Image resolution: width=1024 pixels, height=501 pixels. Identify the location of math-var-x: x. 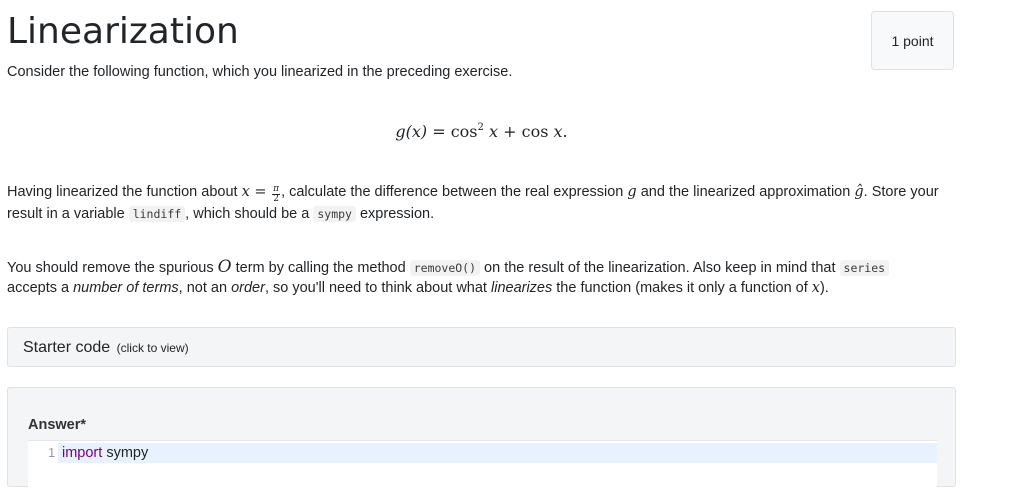
(245, 192).